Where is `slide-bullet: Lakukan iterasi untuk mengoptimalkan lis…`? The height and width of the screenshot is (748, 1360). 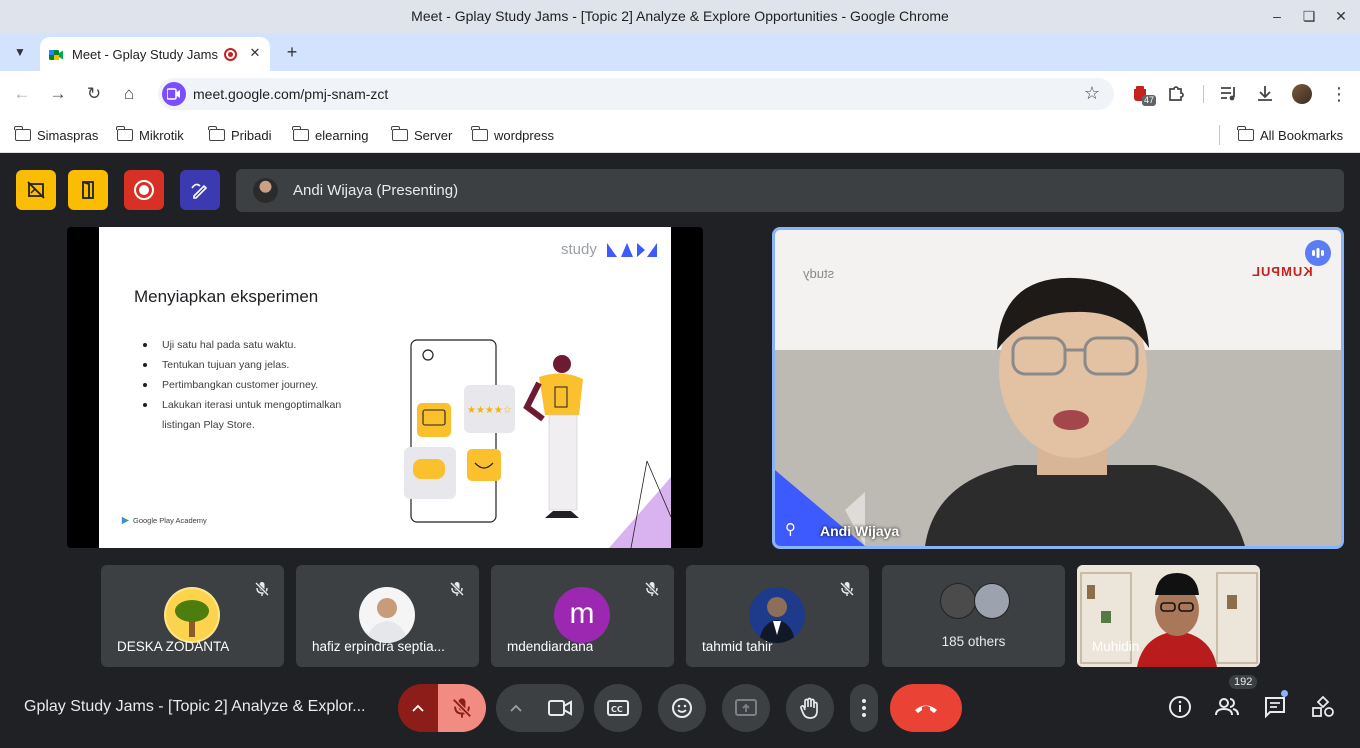
slide-bullet: Lakukan iterasi untuk mengoptimalkan lis… is located at coordinates (258, 415).